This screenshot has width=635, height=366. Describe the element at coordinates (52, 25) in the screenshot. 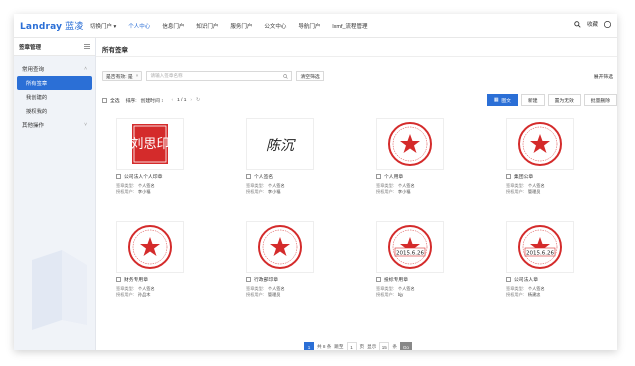

I see `logo: Landray 蓝凌` at that location.